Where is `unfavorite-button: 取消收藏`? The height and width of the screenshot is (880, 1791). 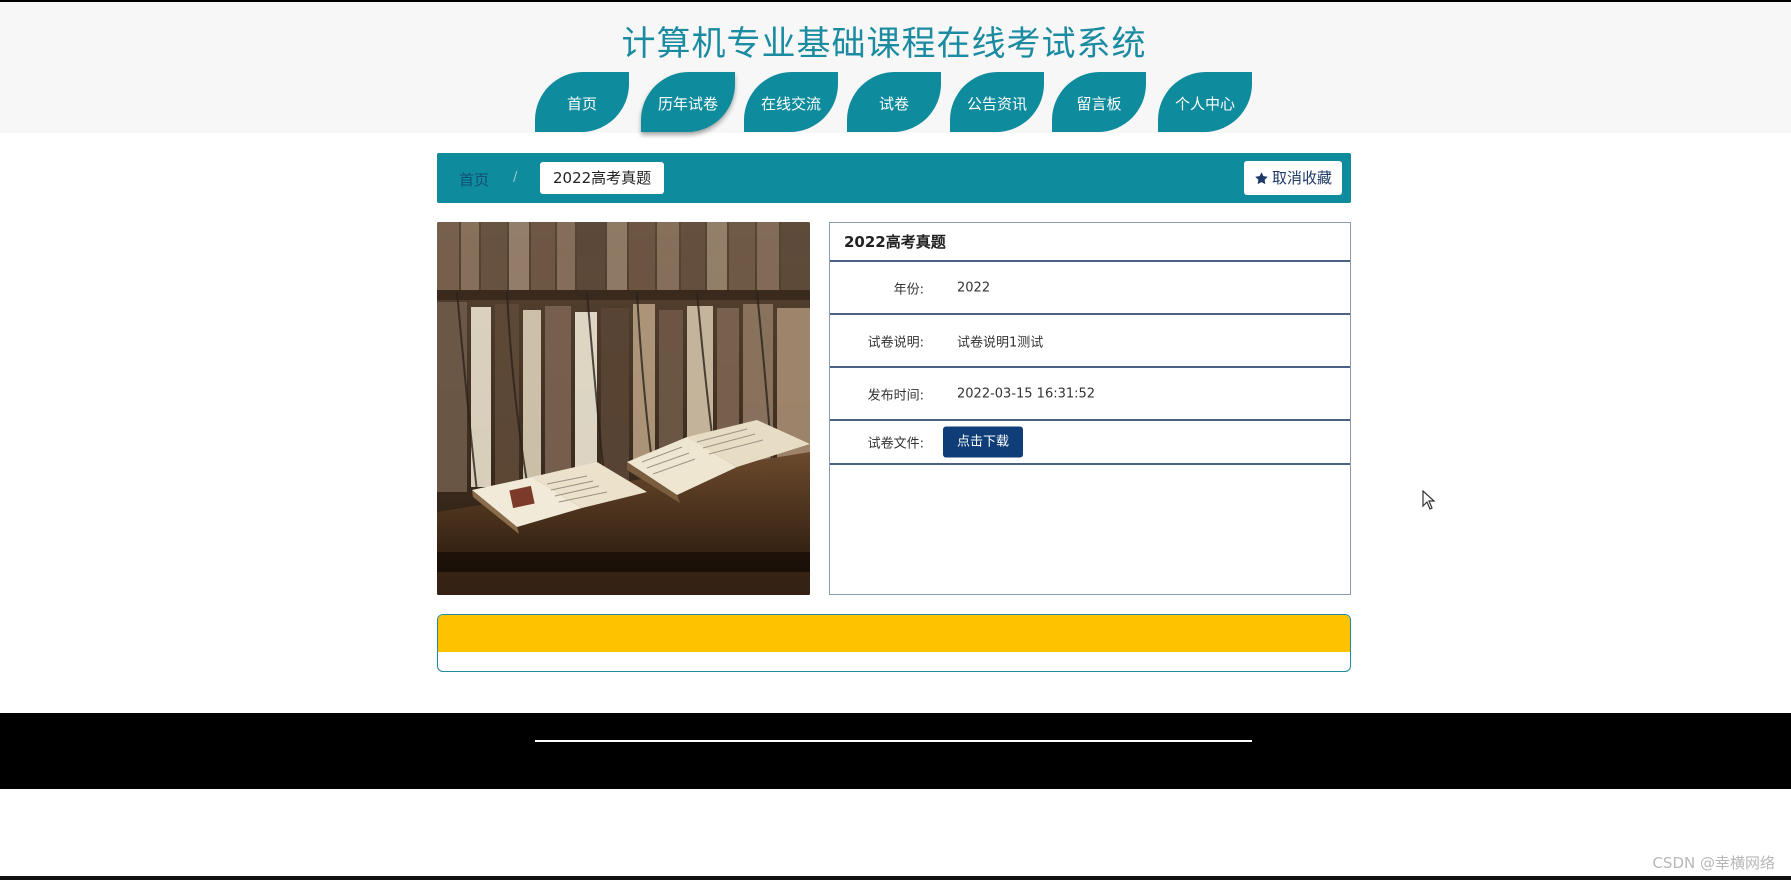
unfavorite-button: 取消收藏 is located at coordinates (1292, 178).